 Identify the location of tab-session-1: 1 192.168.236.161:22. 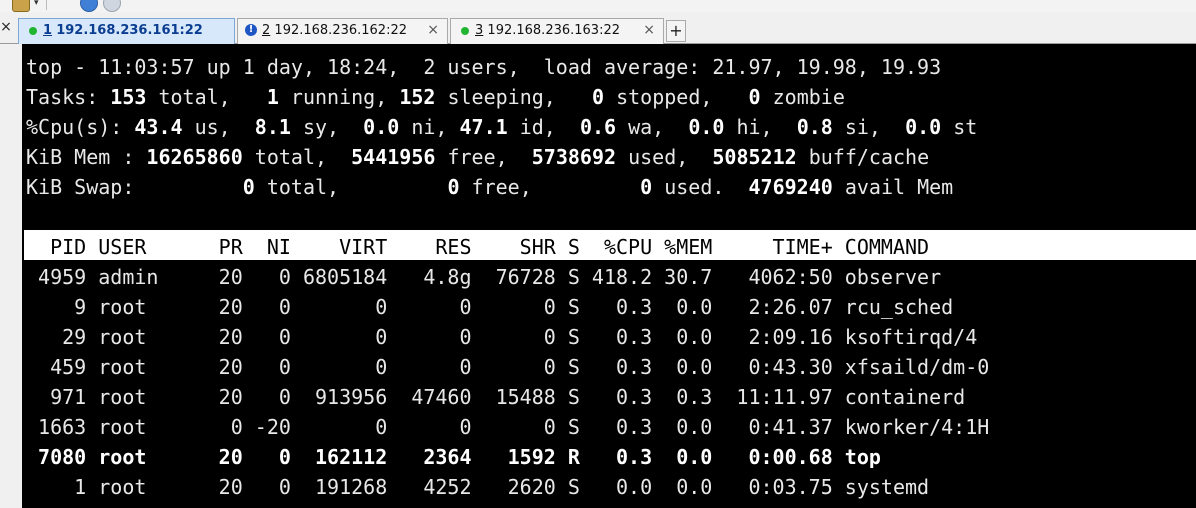
(126, 31).